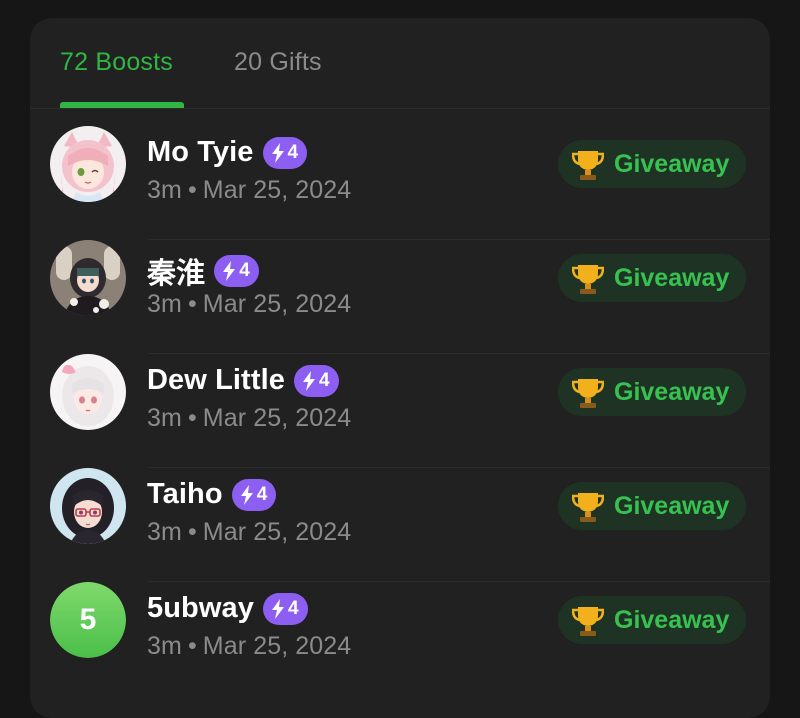 The width and height of the screenshot is (800, 718). I want to click on booster-row: 秦淮 4 3m • Mar 25, 2024 Giveaway, so click(400, 297).